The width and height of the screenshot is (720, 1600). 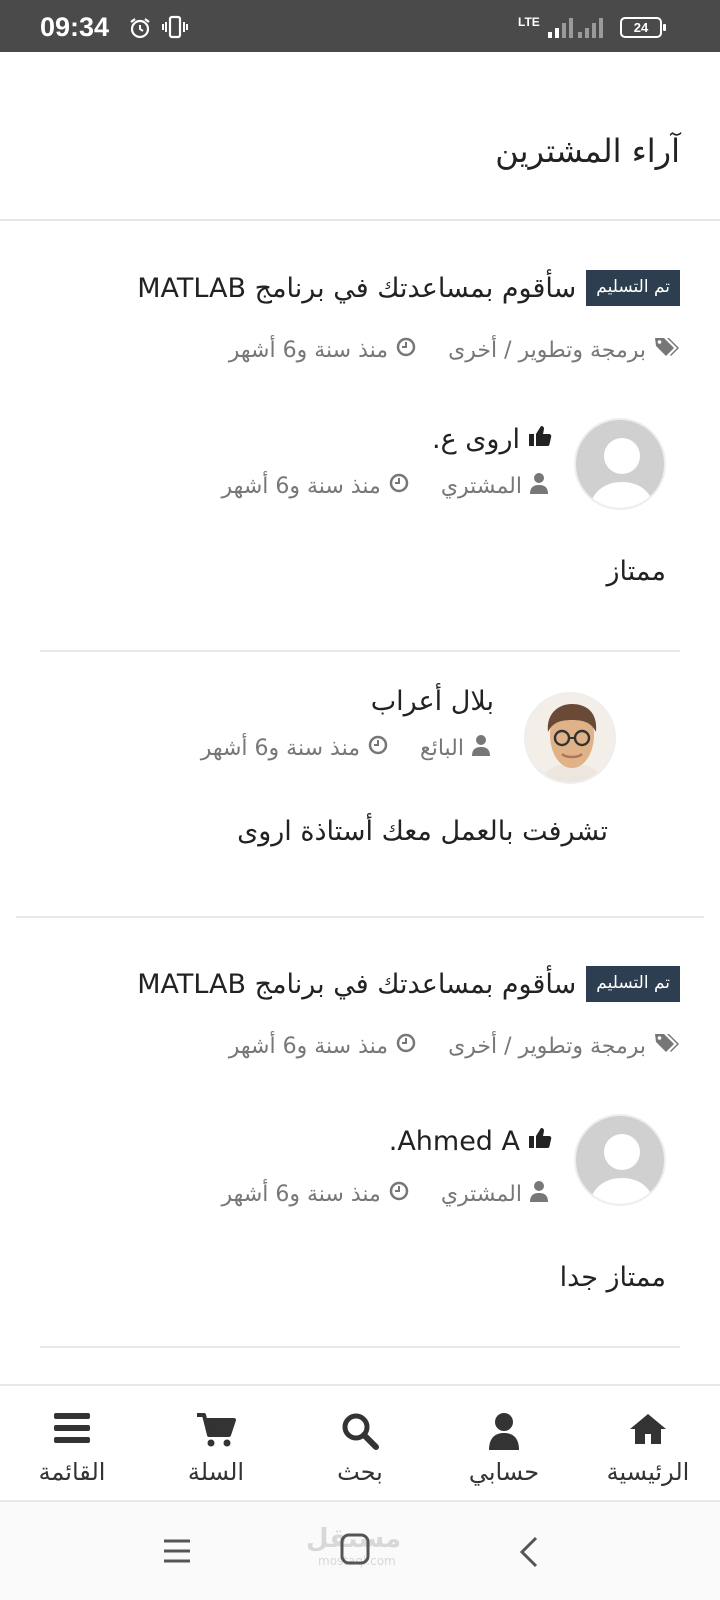 I want to click on seller-role: البائع, so click(x=442, y=748).